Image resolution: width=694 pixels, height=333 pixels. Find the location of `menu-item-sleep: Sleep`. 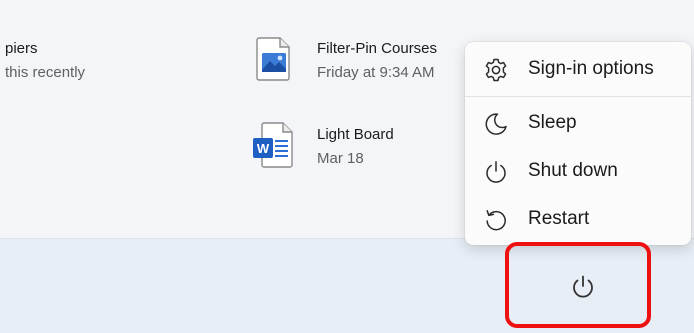

menu-item-sleep: Sleep is located at coordinates (578, 123).